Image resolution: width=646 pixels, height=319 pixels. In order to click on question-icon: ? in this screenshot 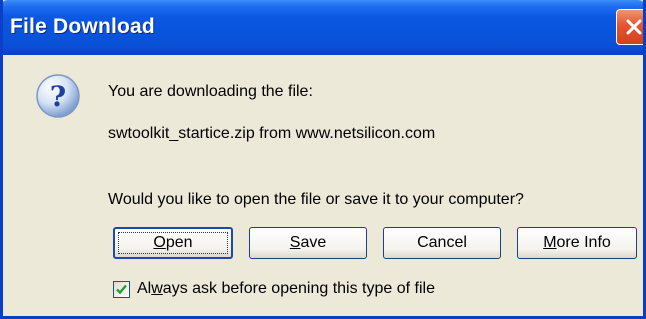, I will do `click(58, 96)`.